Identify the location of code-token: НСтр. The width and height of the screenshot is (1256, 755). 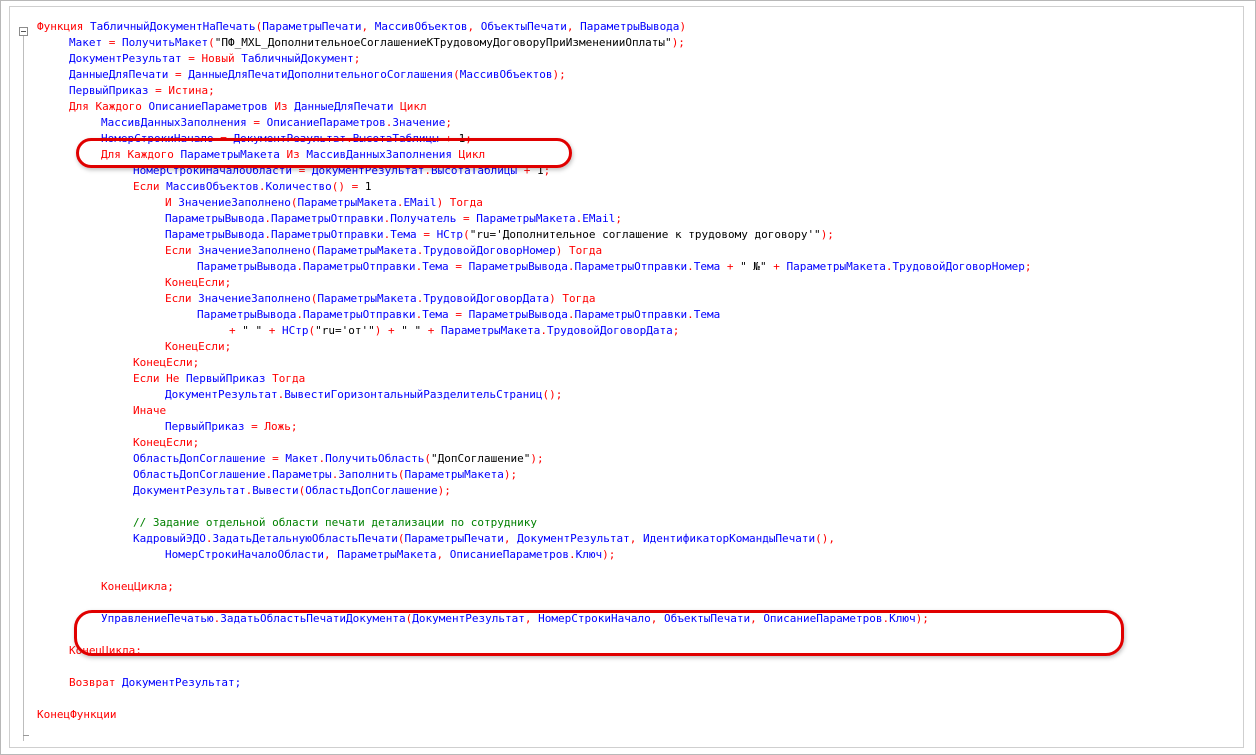
(295, 330).